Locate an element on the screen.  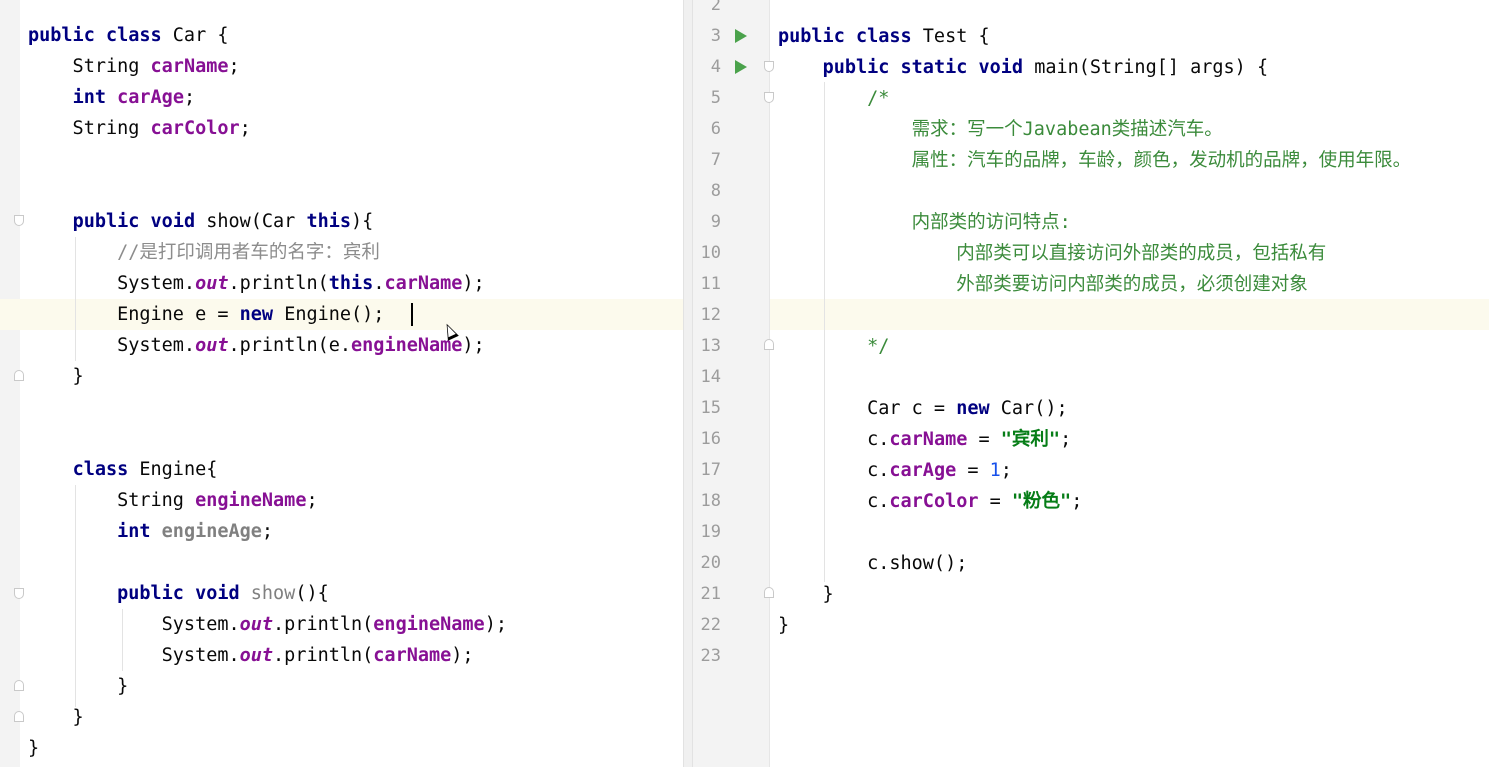
code-token: (){ is located at coordinates (312, 593).